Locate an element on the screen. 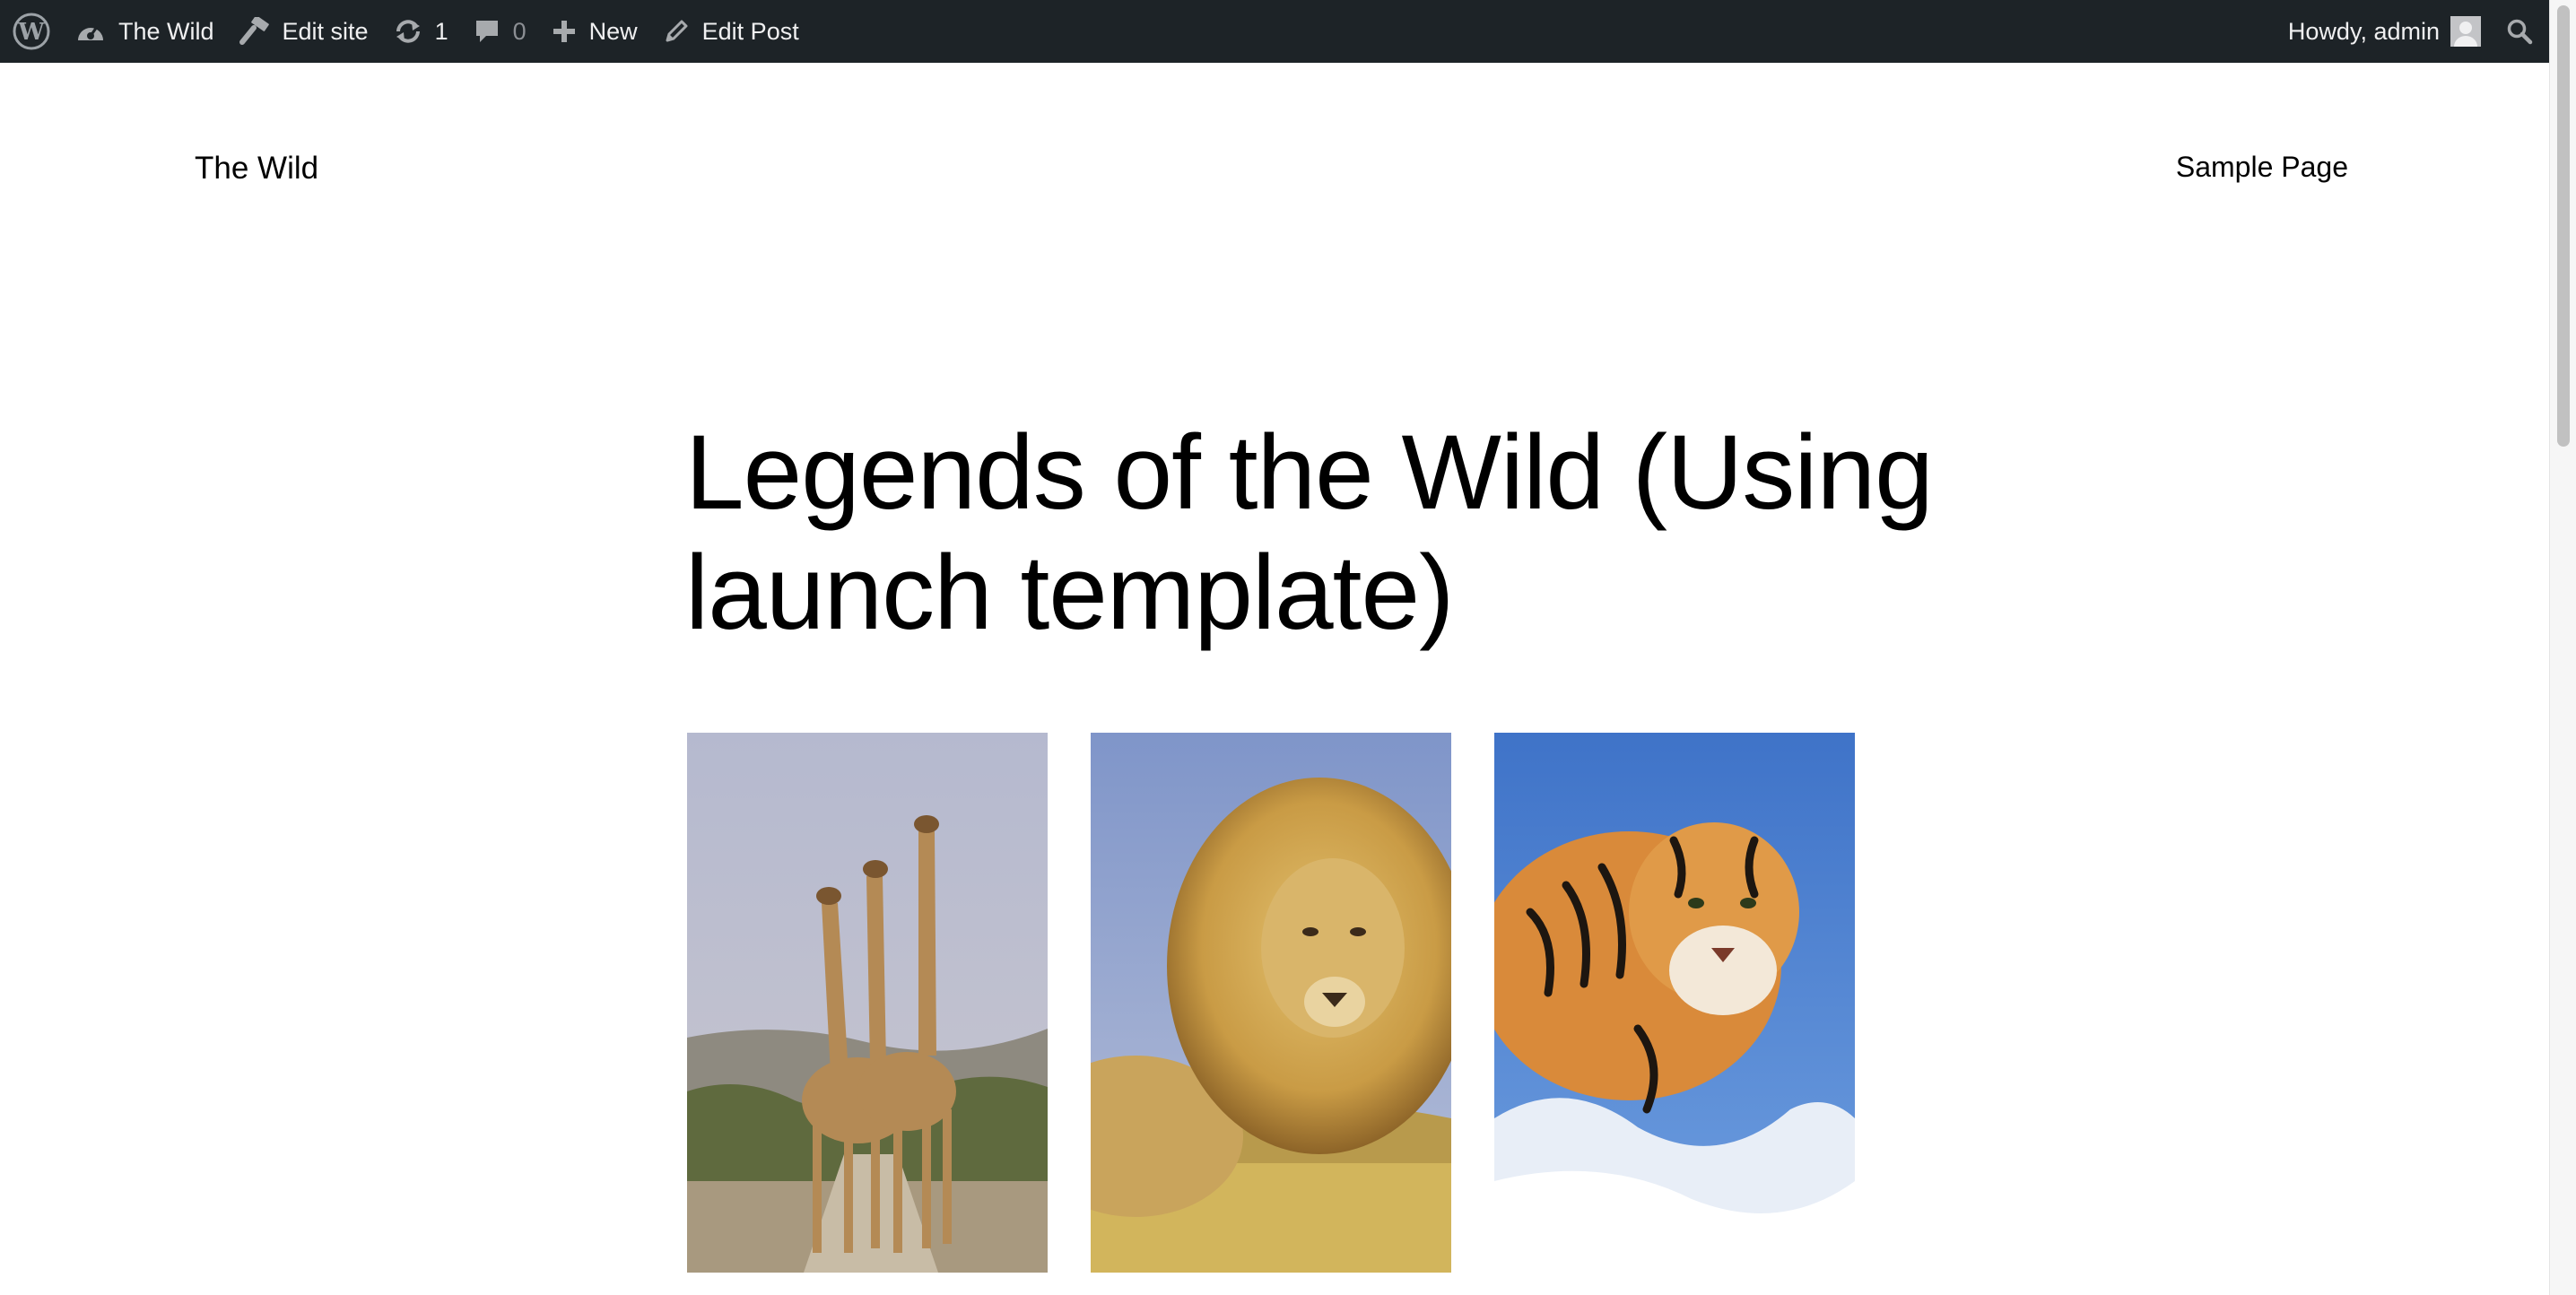 This screenshot has width=2576, height=1295. search-icon is located at coordinates (2519, 31).